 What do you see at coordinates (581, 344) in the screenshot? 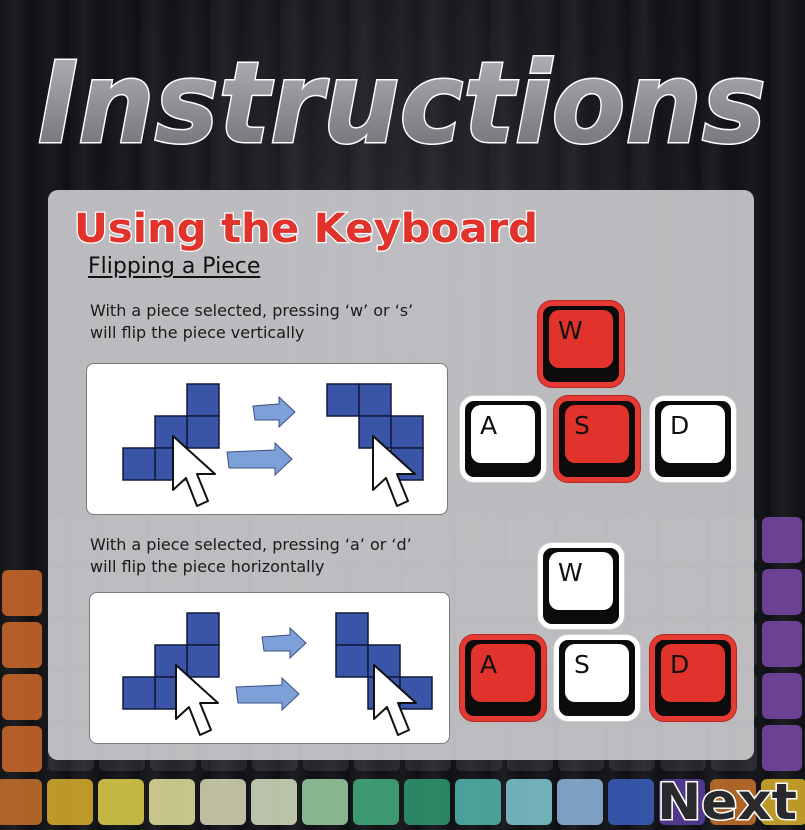
I see `key-w-vertical: W` at bounding box center [581, 344].